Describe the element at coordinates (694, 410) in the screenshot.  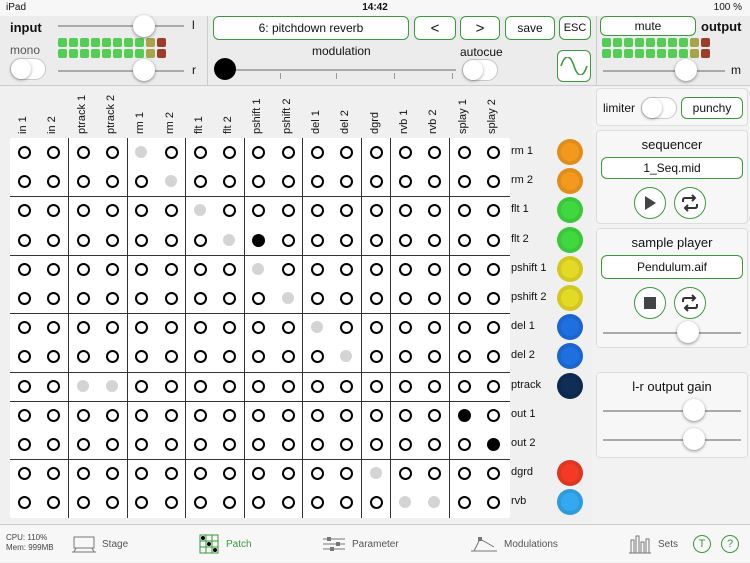
I see `gain-l-knob` at that location.